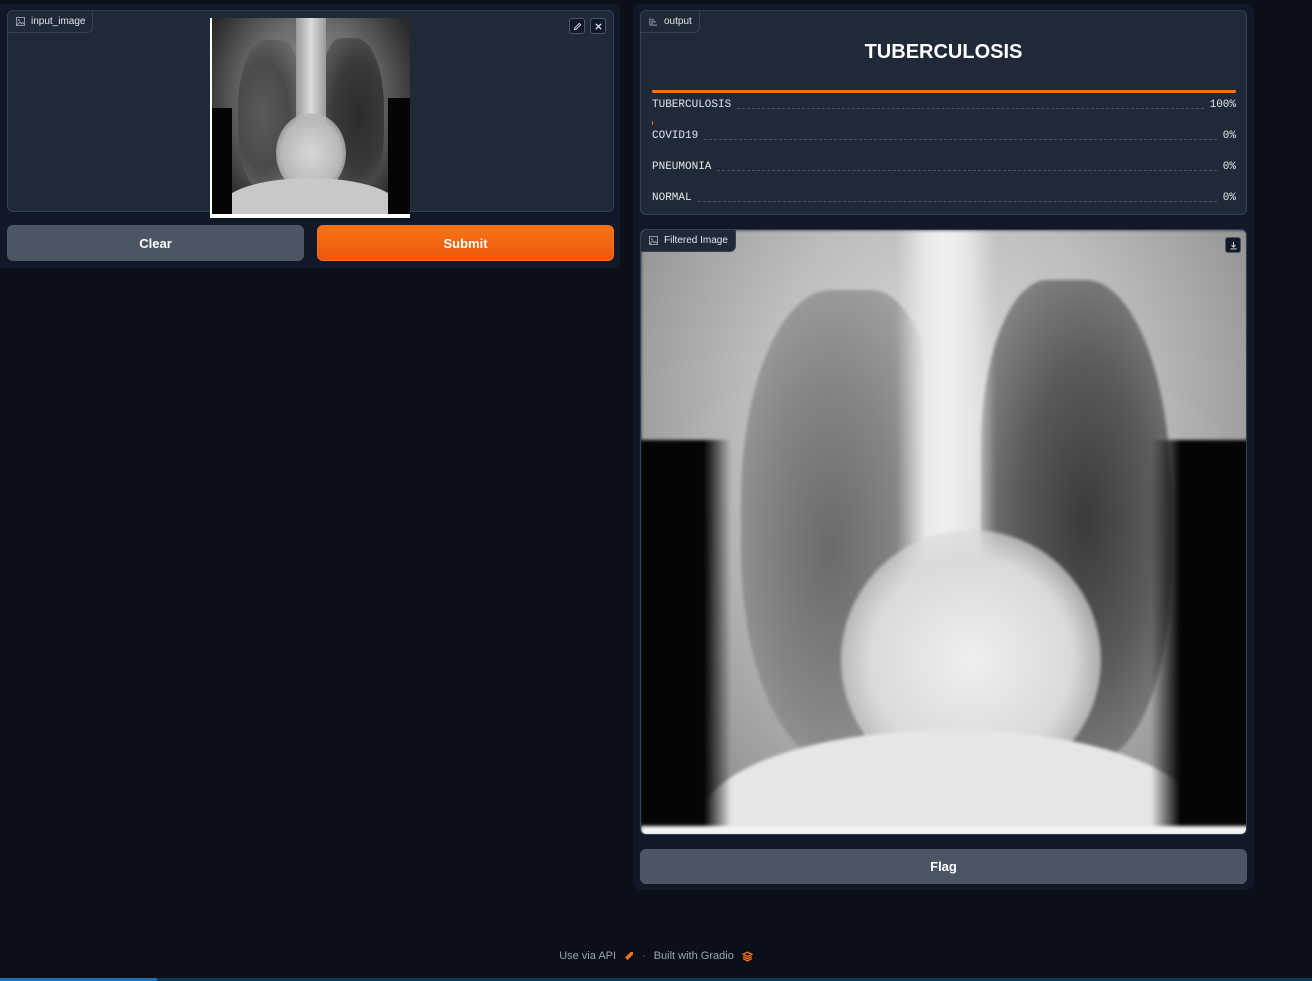  I want to click on bar-chart-icon, so click(653, 21).